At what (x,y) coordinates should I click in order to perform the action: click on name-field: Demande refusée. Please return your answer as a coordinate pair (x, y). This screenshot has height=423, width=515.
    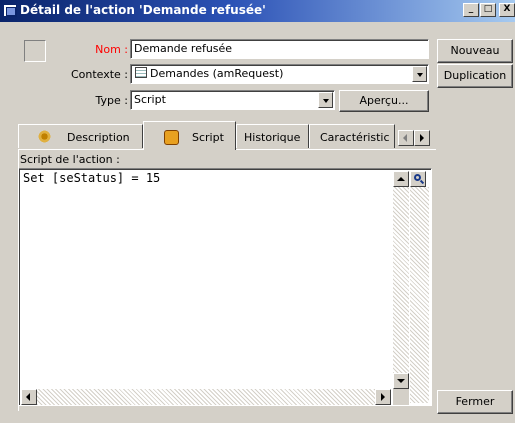
    Looking at the image, I should click on (279, 49).